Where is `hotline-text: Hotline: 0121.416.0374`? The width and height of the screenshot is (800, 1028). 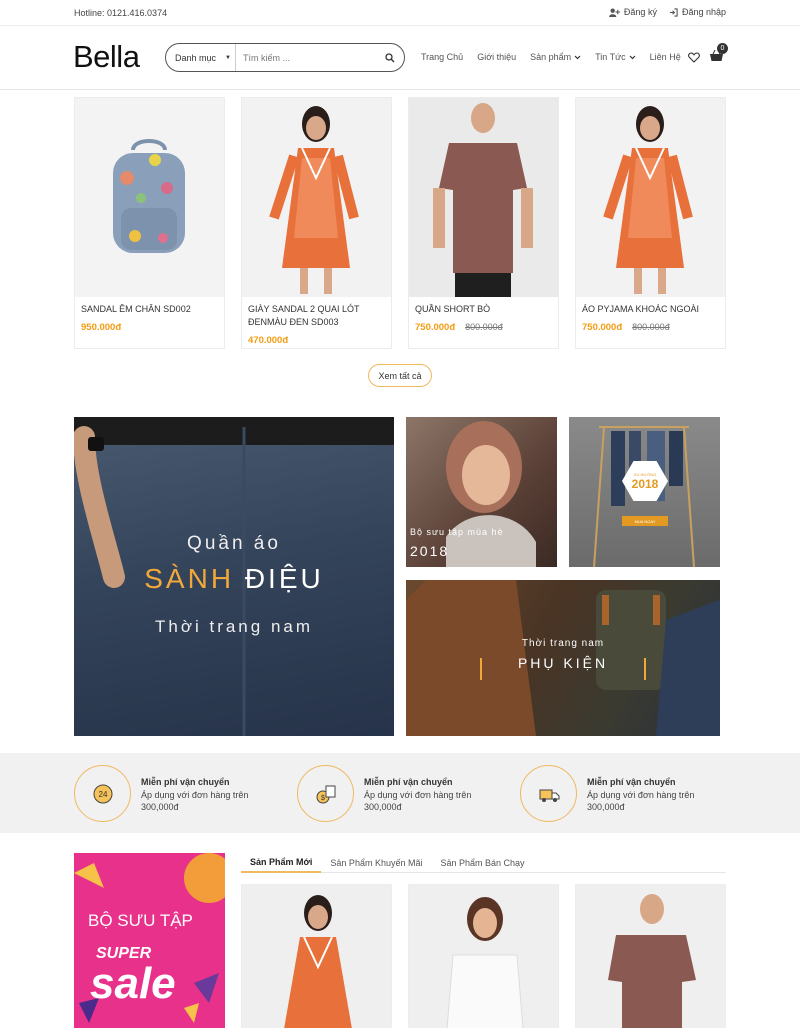
hotline-text: Hotline: 0121.416.0374 is located at coordinates (121, 13).